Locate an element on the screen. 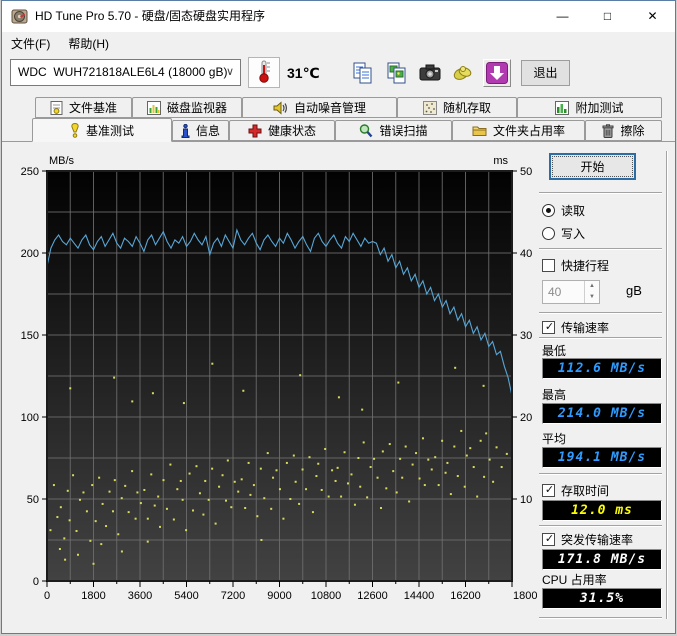  benchmark-icon is located at coordinates (75, 130).